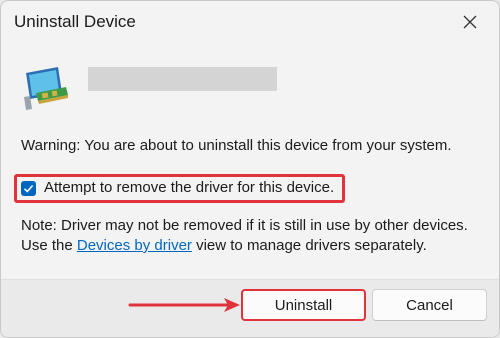 The width and height of the screenshot is (500, 338). What do you see at coordinates (309, 245) in the screenshot?
I see `note-after-link: view to manage drivers separately.` at bounding box center [309, 245].